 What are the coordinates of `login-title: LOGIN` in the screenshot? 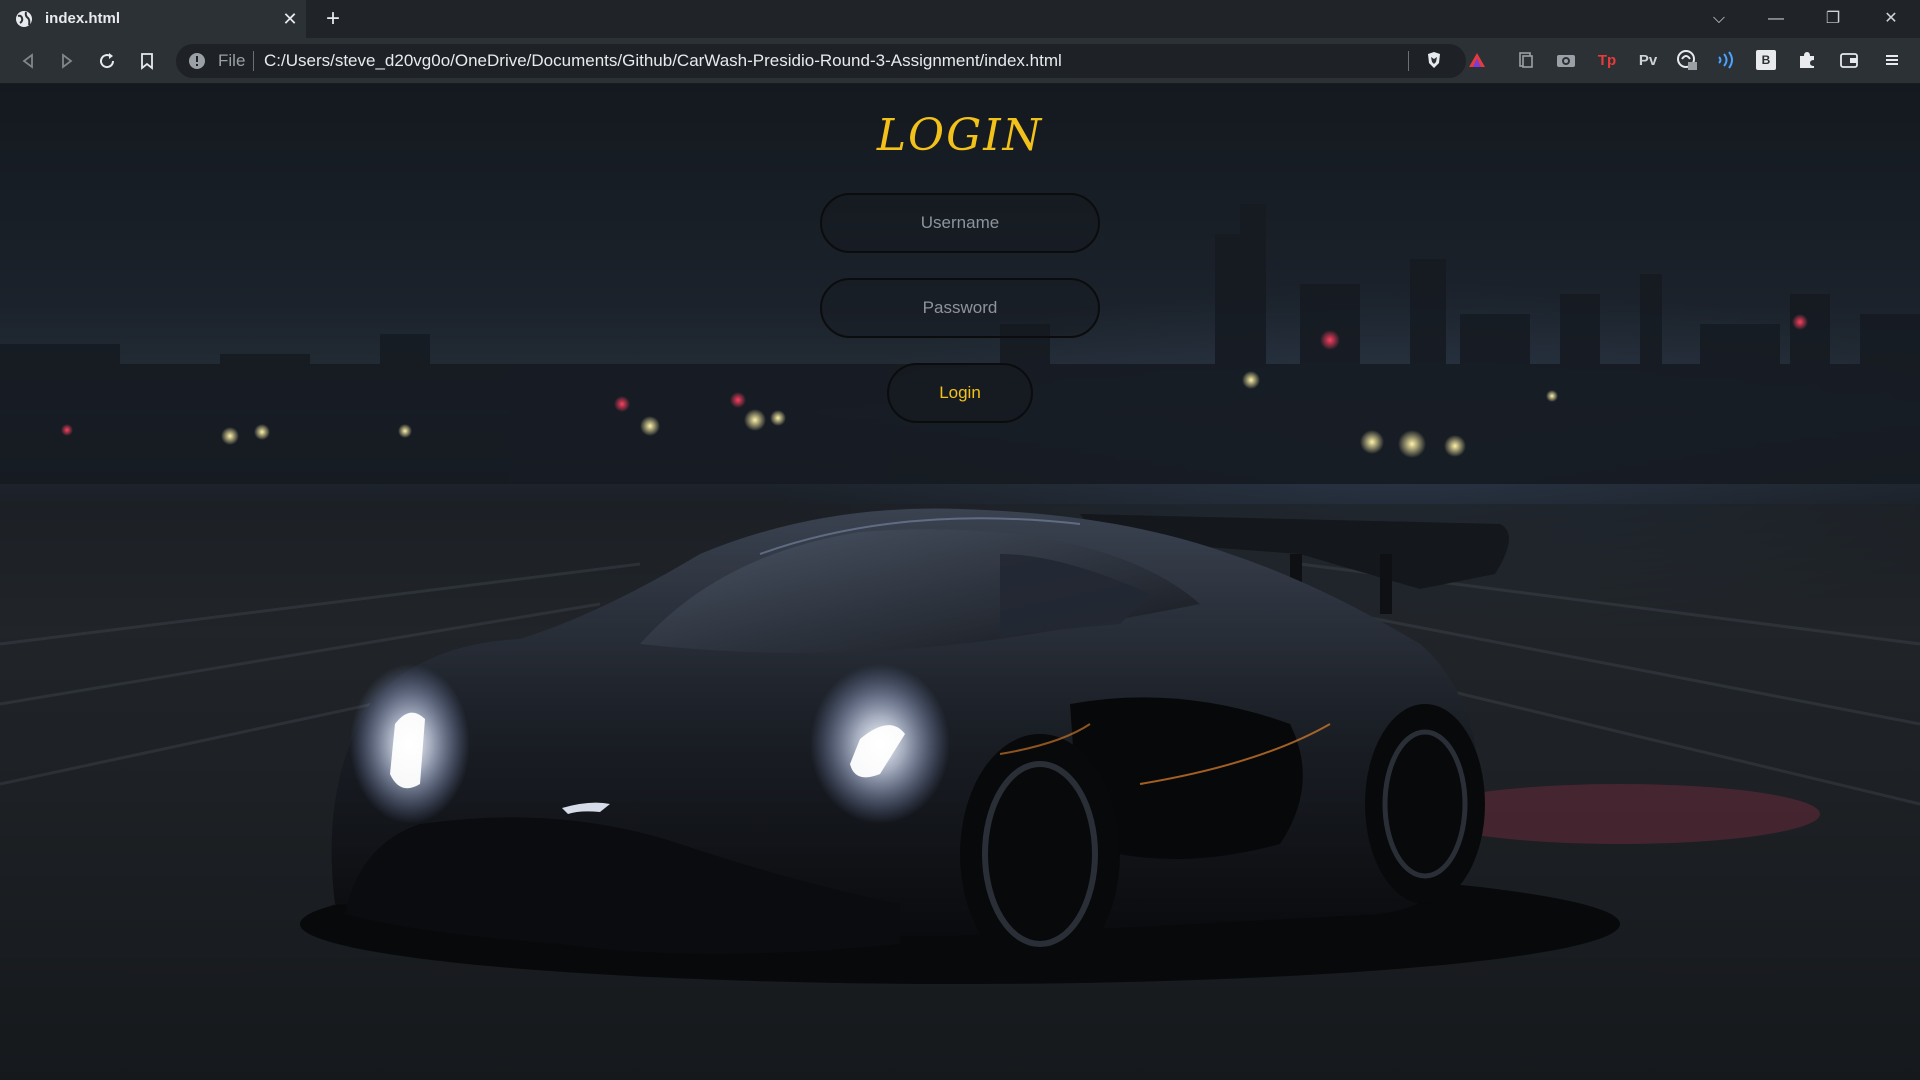 It's located at (960, 135).